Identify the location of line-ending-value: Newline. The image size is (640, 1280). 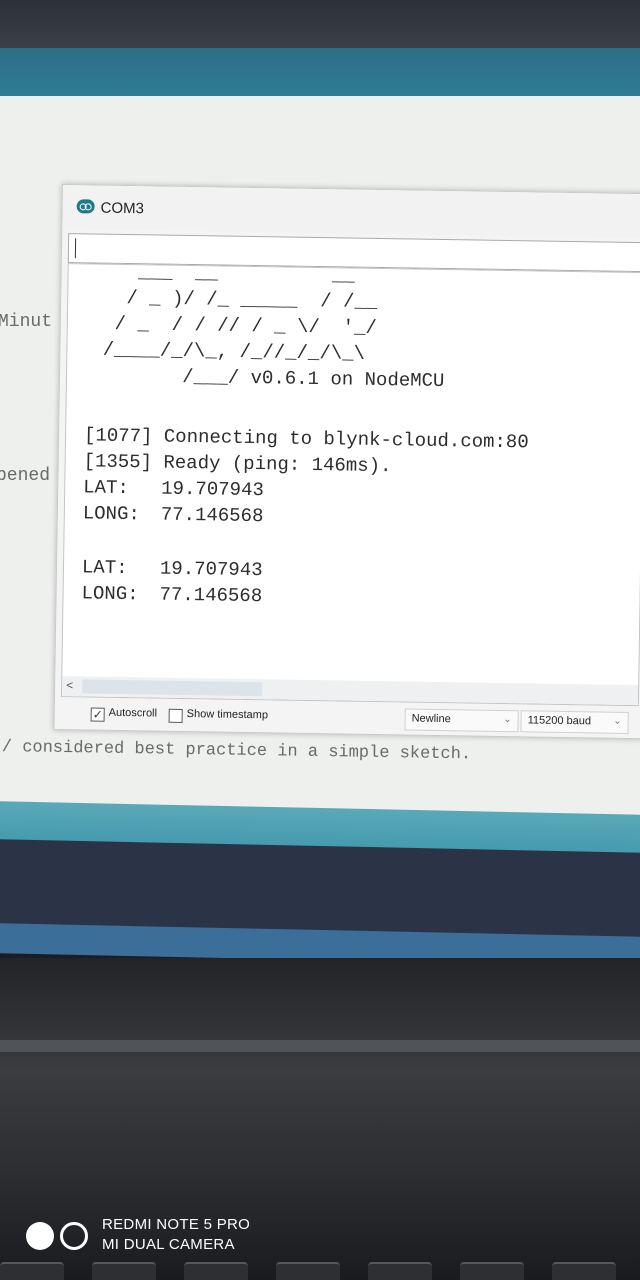
(431, 719).